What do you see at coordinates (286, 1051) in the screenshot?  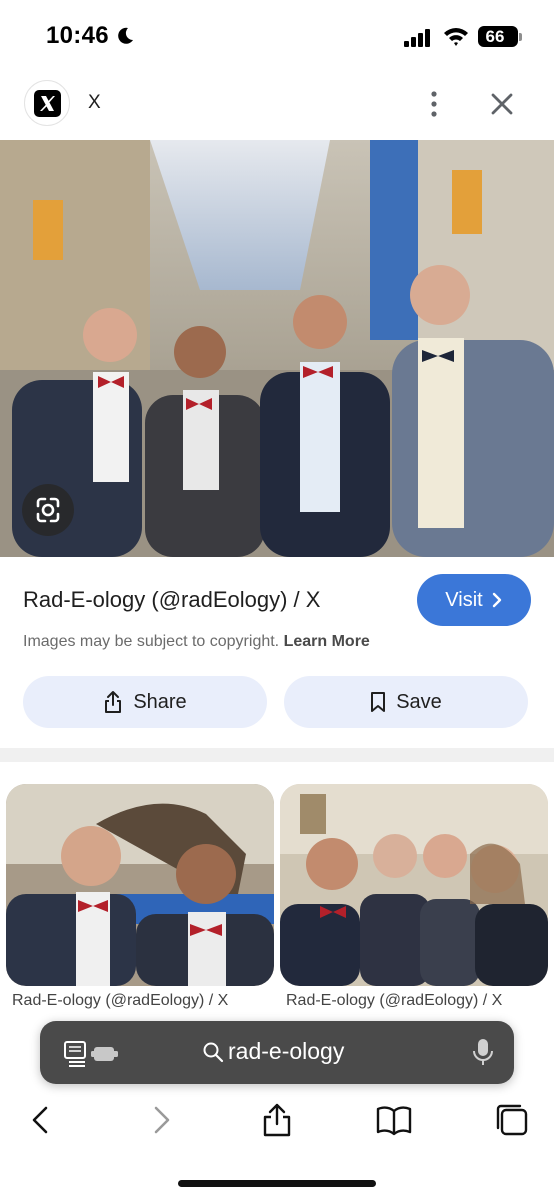 I see `address-query: rad-e-ology` at bounding box center [286, 1051].